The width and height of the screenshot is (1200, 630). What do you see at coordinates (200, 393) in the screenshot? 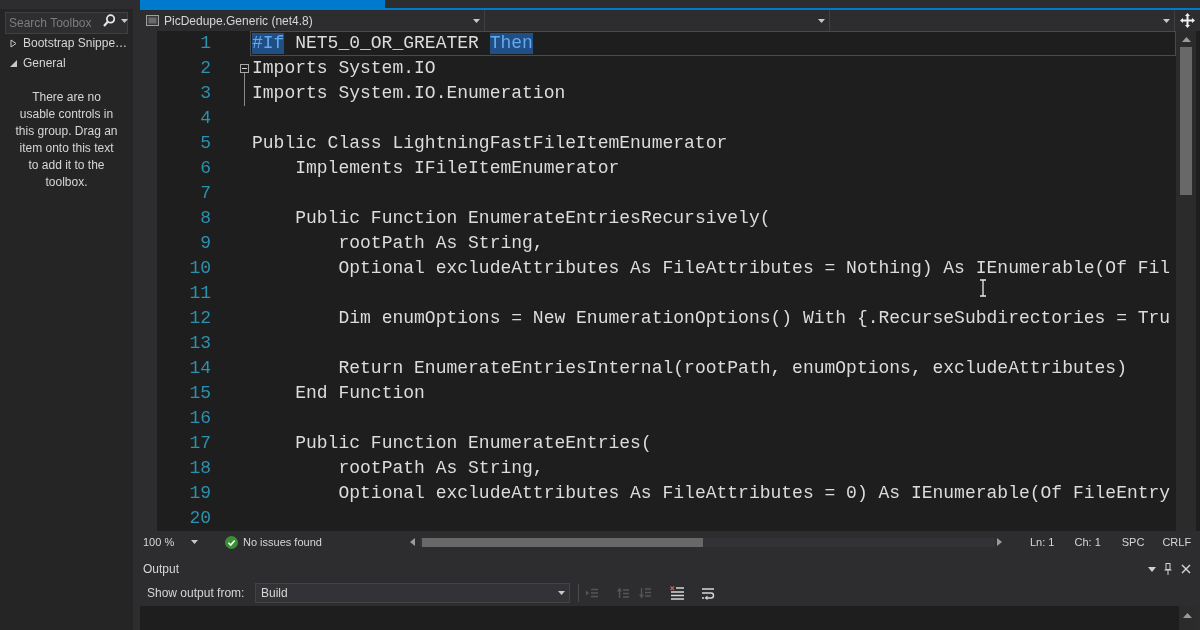
I see `line-number: 15` at bounding box center [200, 393].